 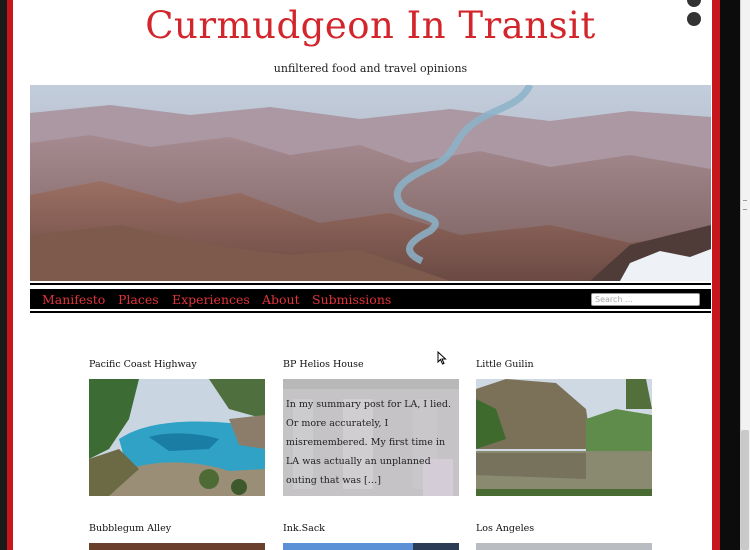 What do you see at coordinates (73, 299) in the screenshot?
I see `nav-item-manifesto: Manifesto` at bounding box center [73, 299].